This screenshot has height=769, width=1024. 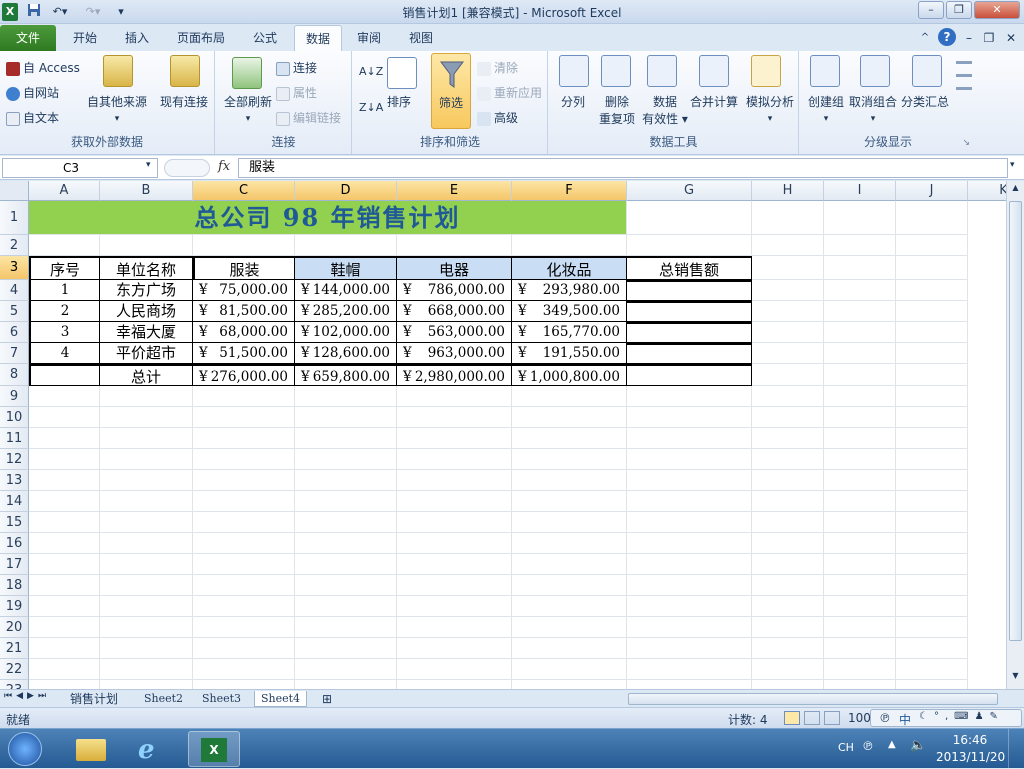 What do you see at coordinates (826, 108) in the screenshot?
I see `group-button: 创建组 ▾` at bounding box center [826, 108].